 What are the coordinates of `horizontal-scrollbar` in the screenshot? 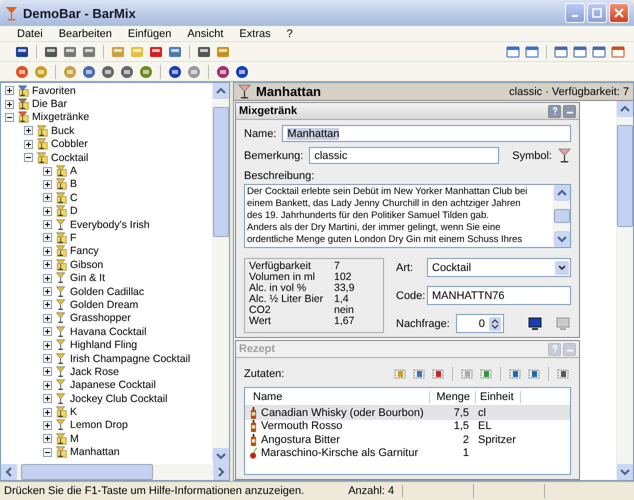 It's located at (115, 472).